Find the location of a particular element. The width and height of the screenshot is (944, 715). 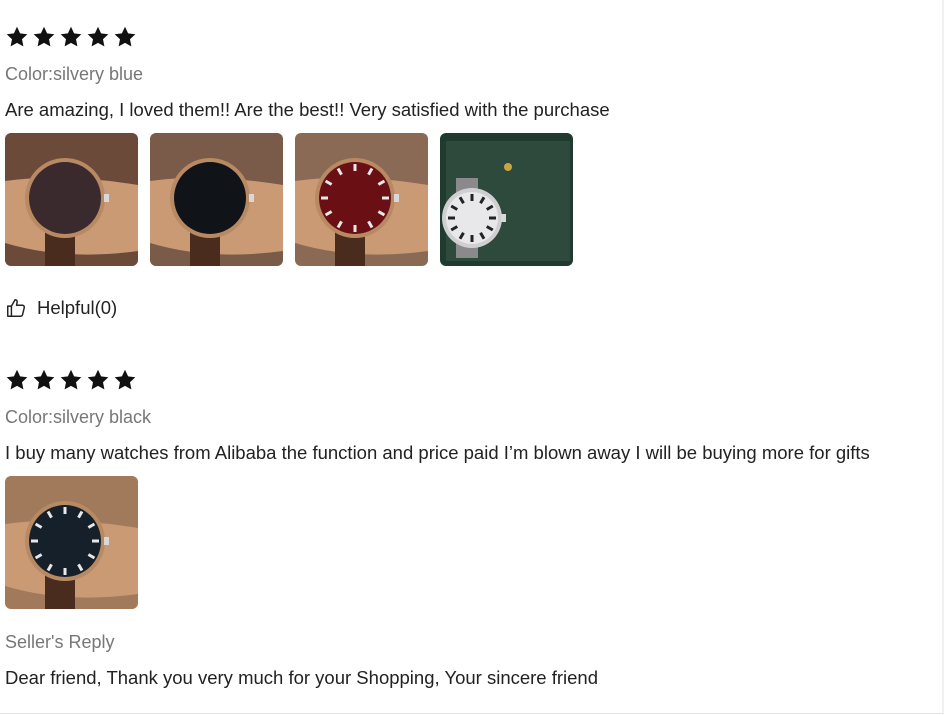

watch-white-dial-box-photo is located at coordinates (506, 199).